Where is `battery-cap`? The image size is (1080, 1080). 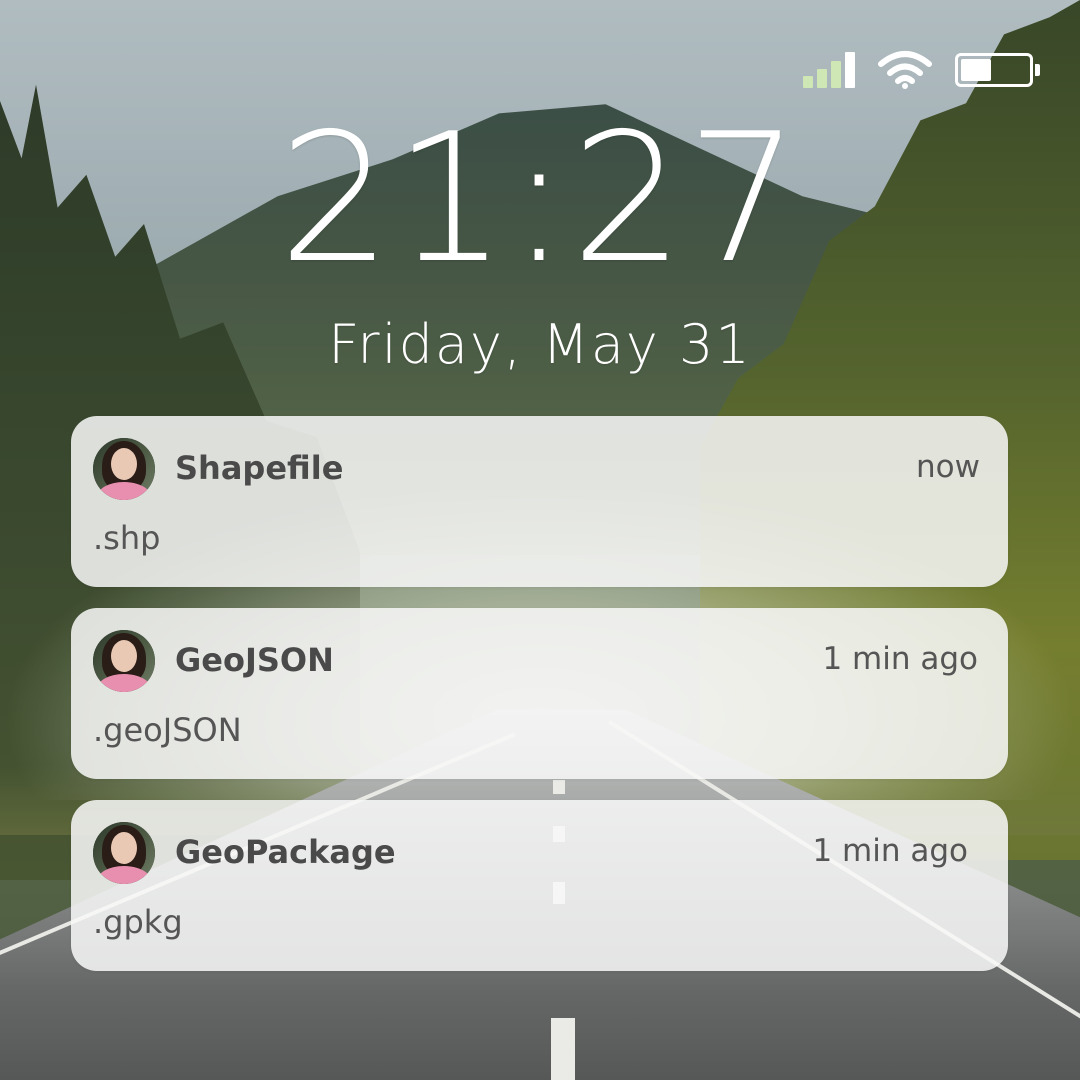 battery-cap is located at coordinates (1037, 70).